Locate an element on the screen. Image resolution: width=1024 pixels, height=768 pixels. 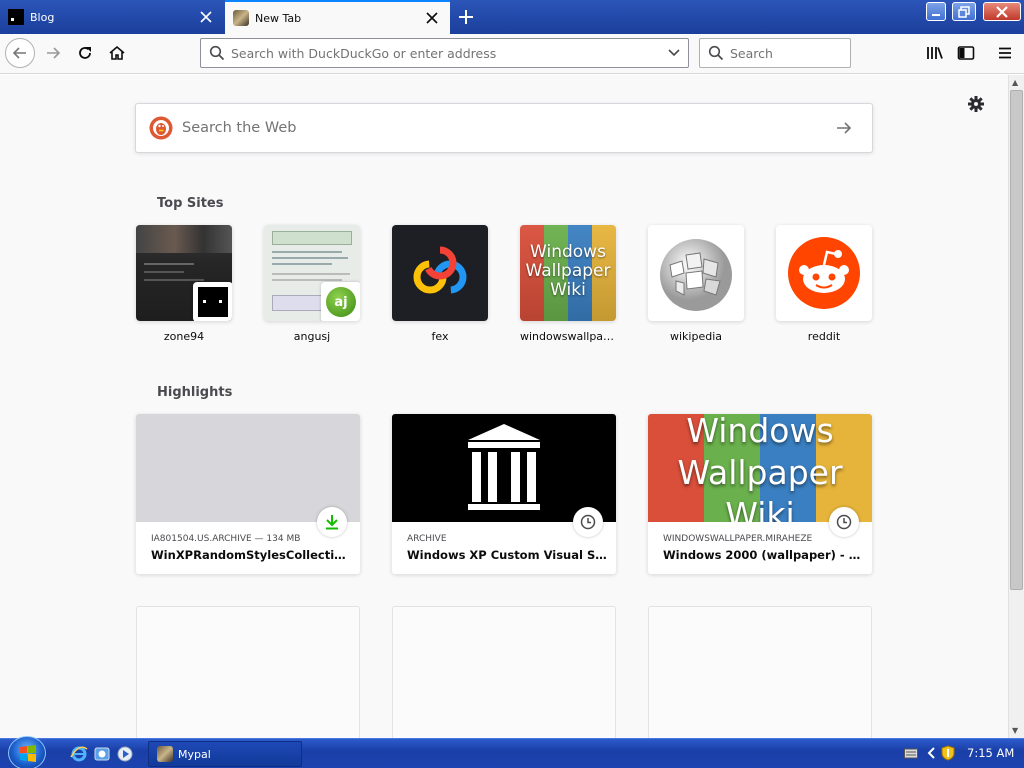
top-sites-heading: Top Sites is located at coordinates (190, 203).